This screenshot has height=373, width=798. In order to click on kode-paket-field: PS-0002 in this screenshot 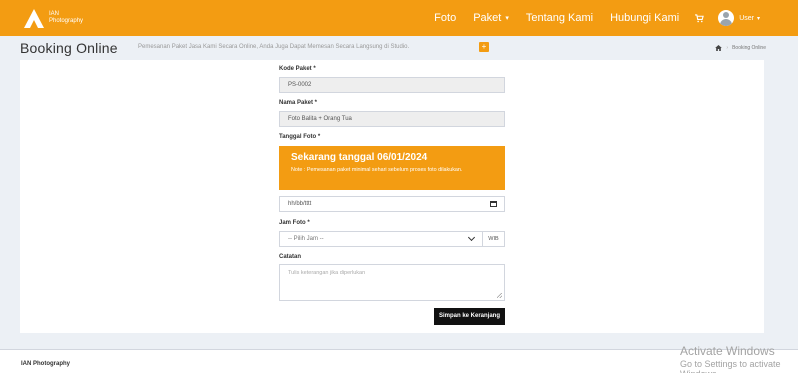, I will do `click(392, 85)`.